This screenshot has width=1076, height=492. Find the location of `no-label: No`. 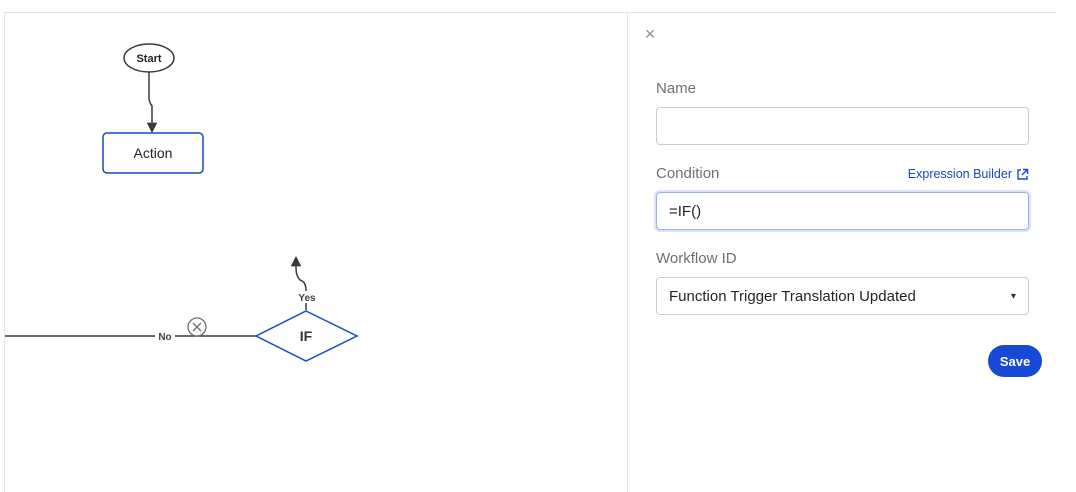

no-label: No is located at coordinates (164, 337).